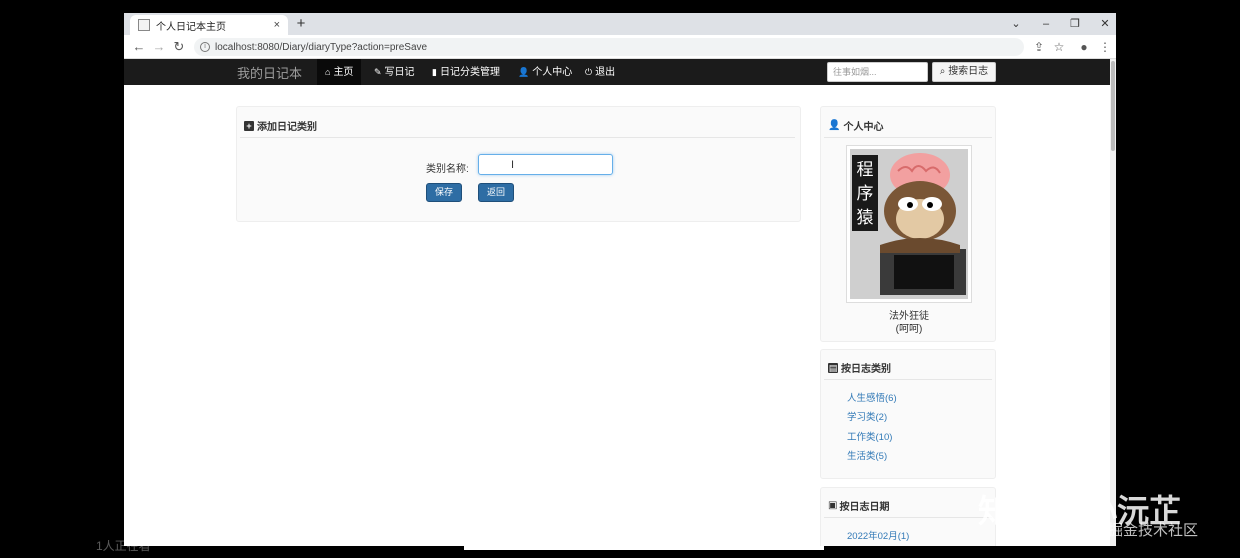 The width and height of the screenshot is (1240, 558). What do you see at coordinates (1039, 47) in the screenshot?
I see `share-icon: ⇪` at bounding box center [1039, 47].